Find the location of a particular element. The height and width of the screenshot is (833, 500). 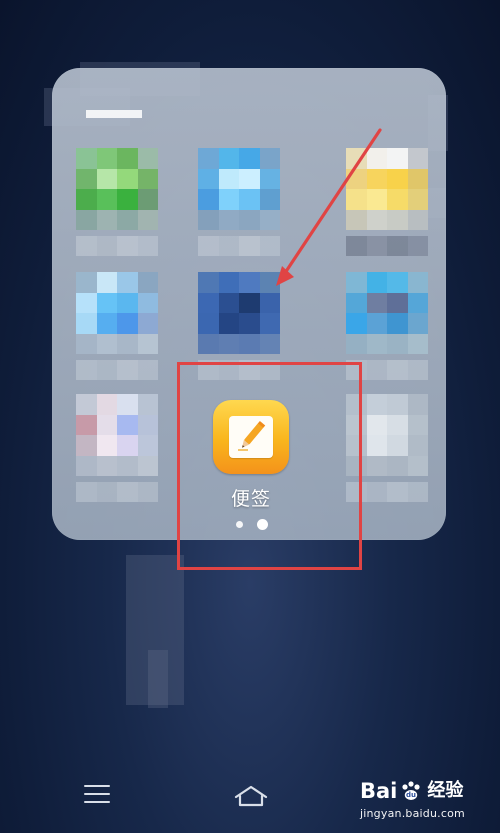

wallpaper-pixel is located at coordinates (158, 679).